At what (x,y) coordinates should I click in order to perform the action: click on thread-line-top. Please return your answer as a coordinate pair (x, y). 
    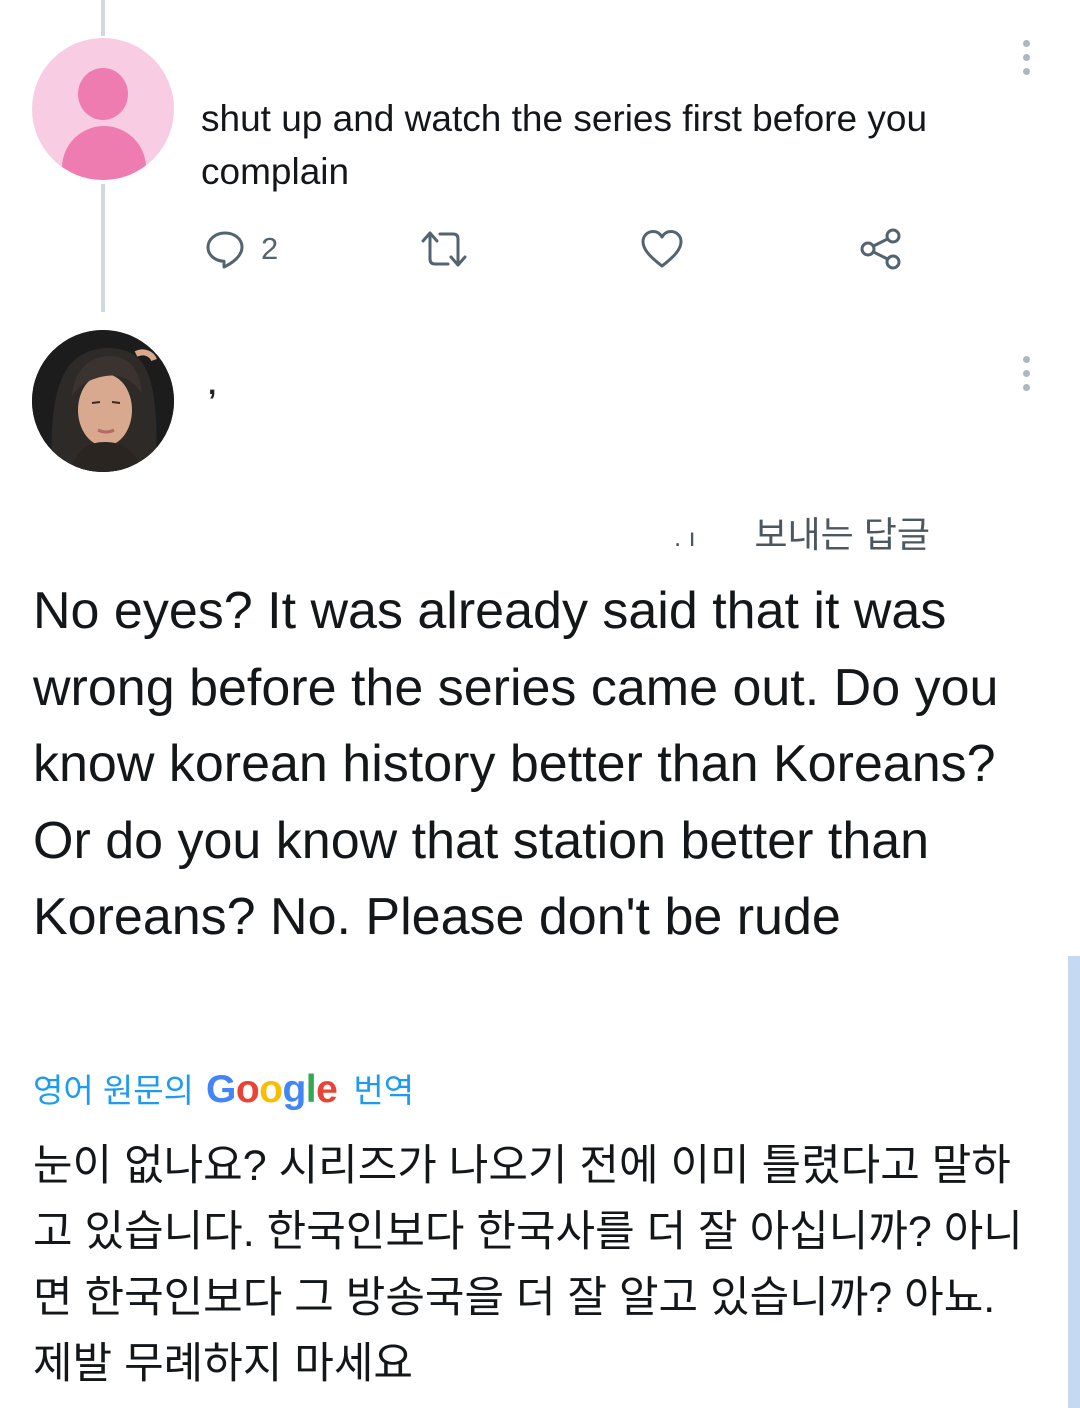
    Looking at the image, I should click on (103, 18).